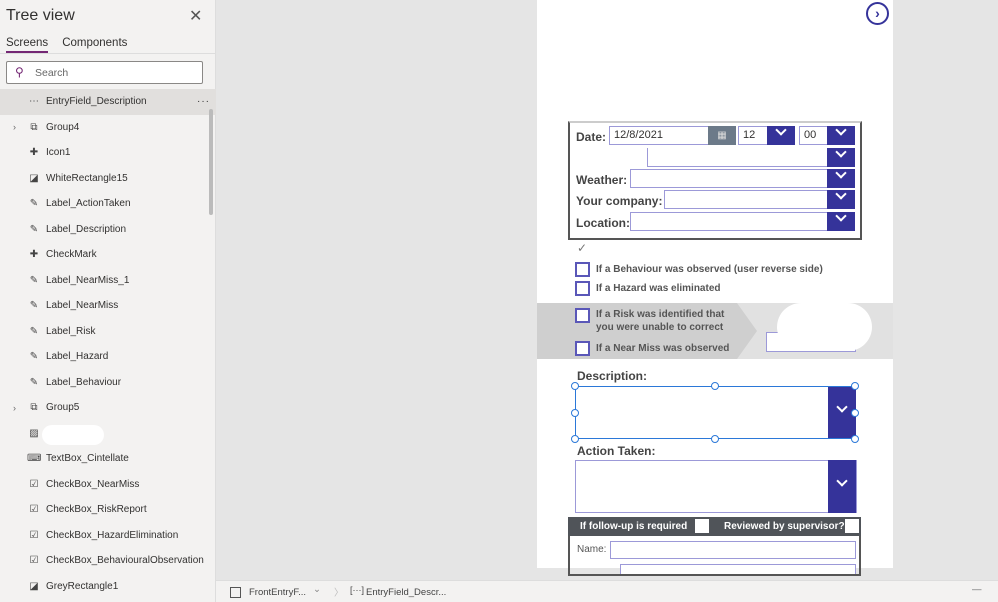  What do you see at coordinates (27, 45) in the screenshot?
I see `tab-screens: Screens` at bounding box center [27, 45].